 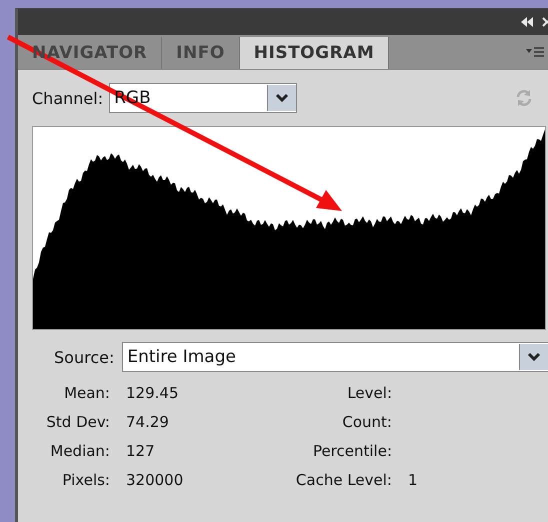 I want to click on stat-value: 320000, so click(x=155, y=480).